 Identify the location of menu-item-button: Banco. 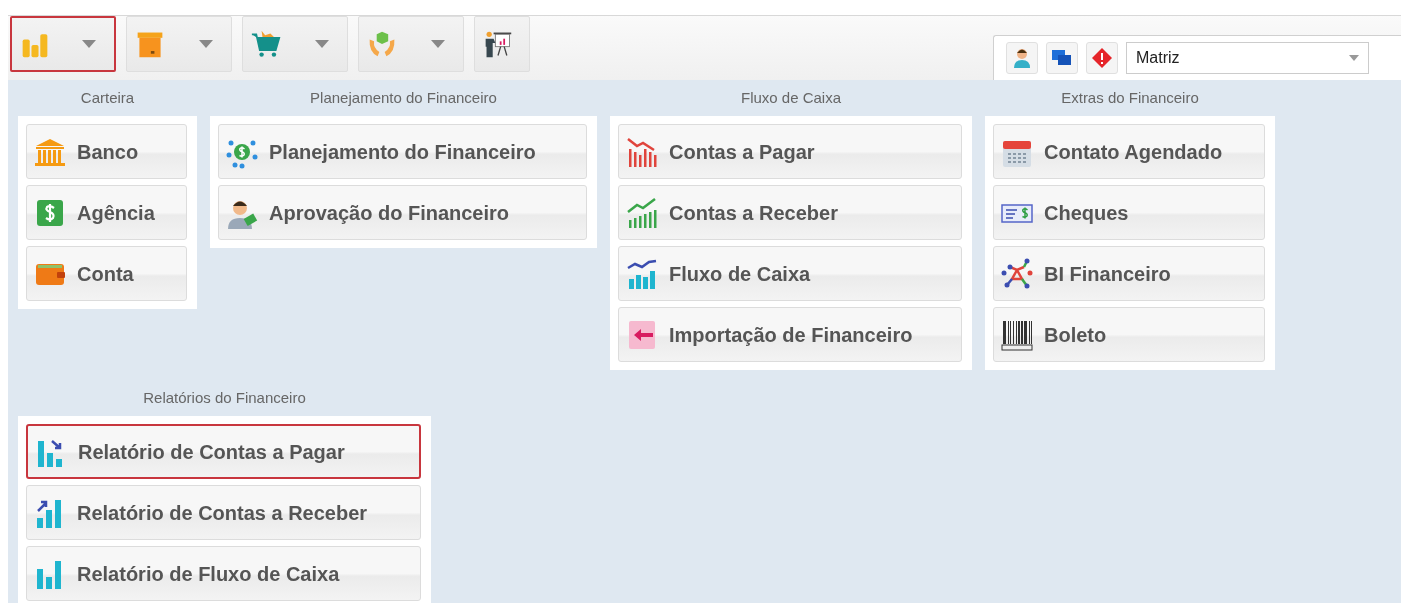
(106, 151).